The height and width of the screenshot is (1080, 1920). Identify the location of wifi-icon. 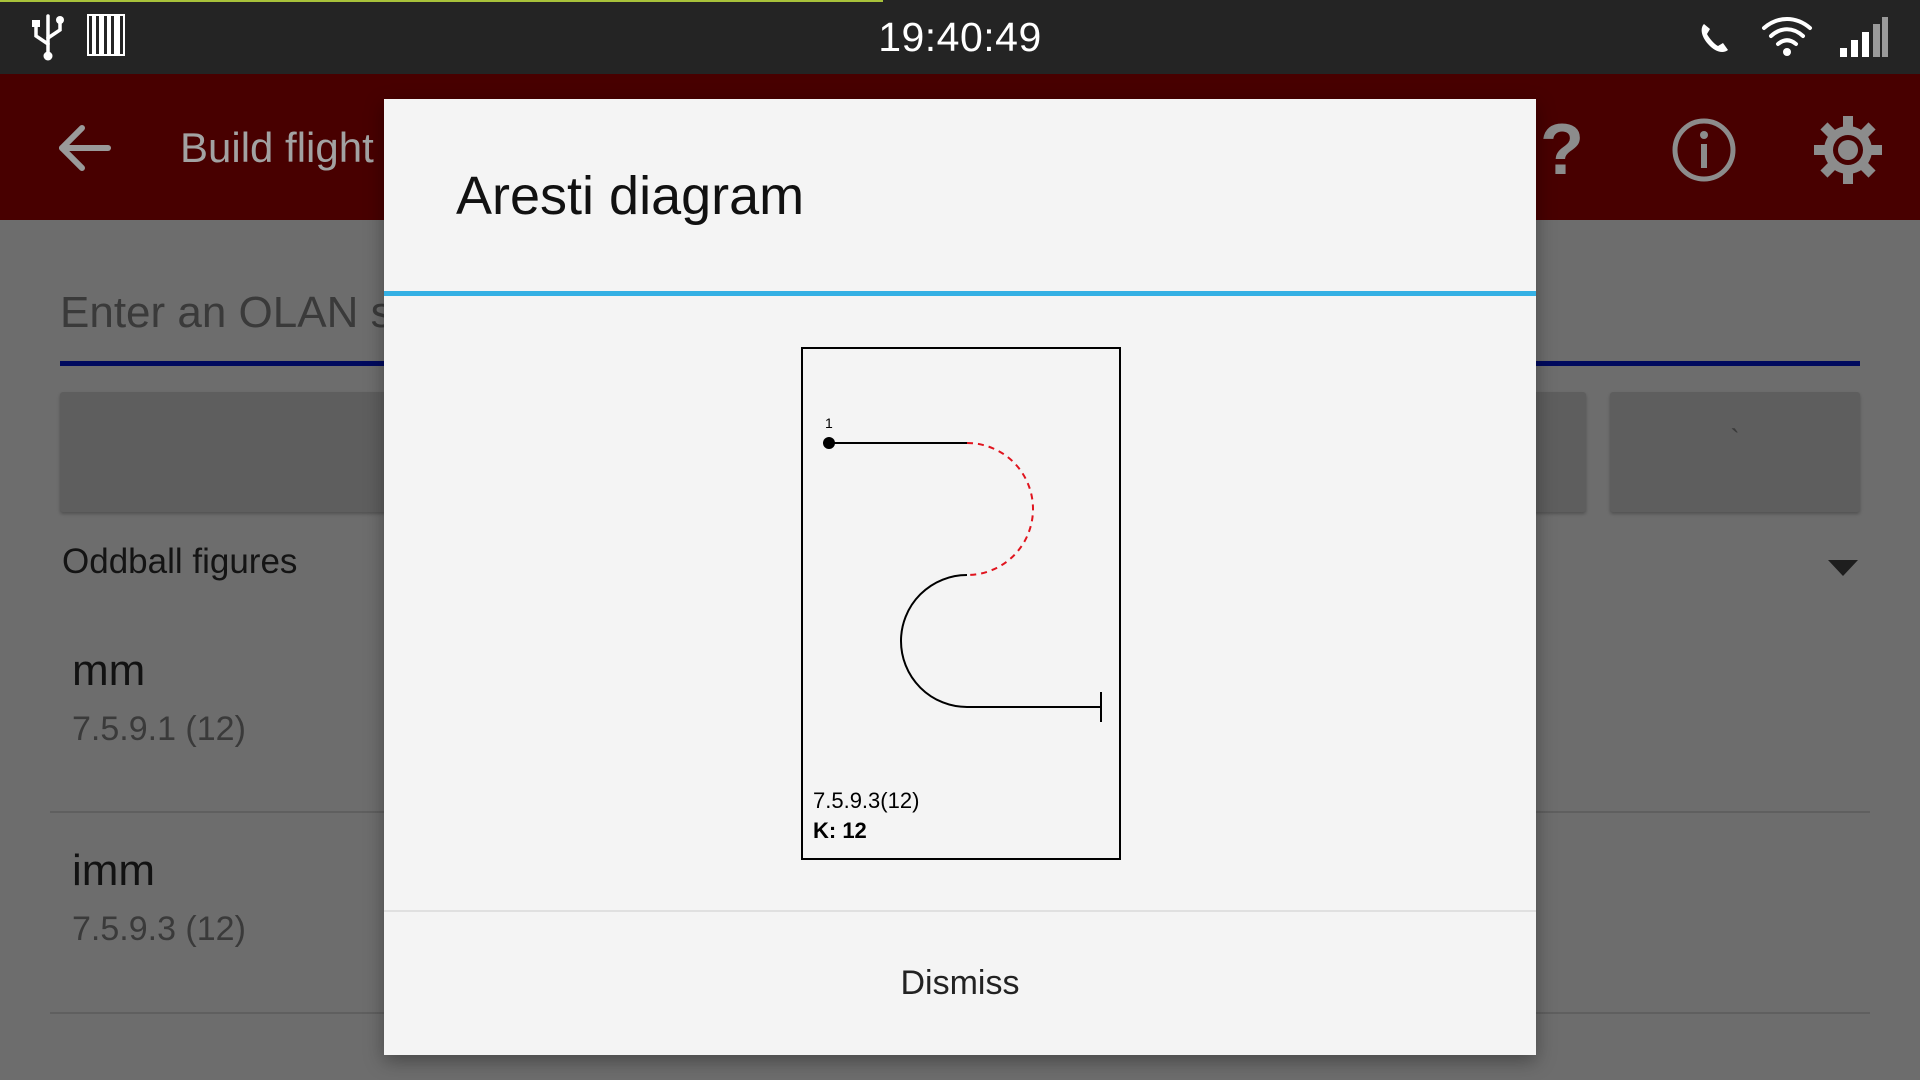
(1787, 36).